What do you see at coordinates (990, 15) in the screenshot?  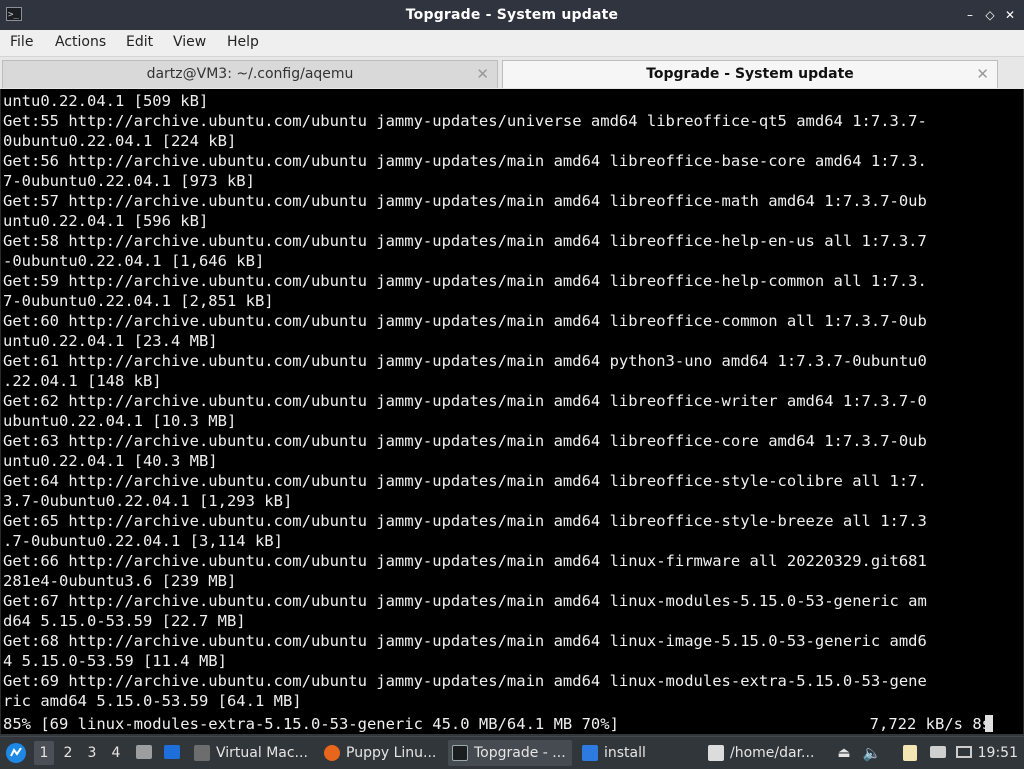 I see `restore-button: ◇` at bounding box center [990, 15].